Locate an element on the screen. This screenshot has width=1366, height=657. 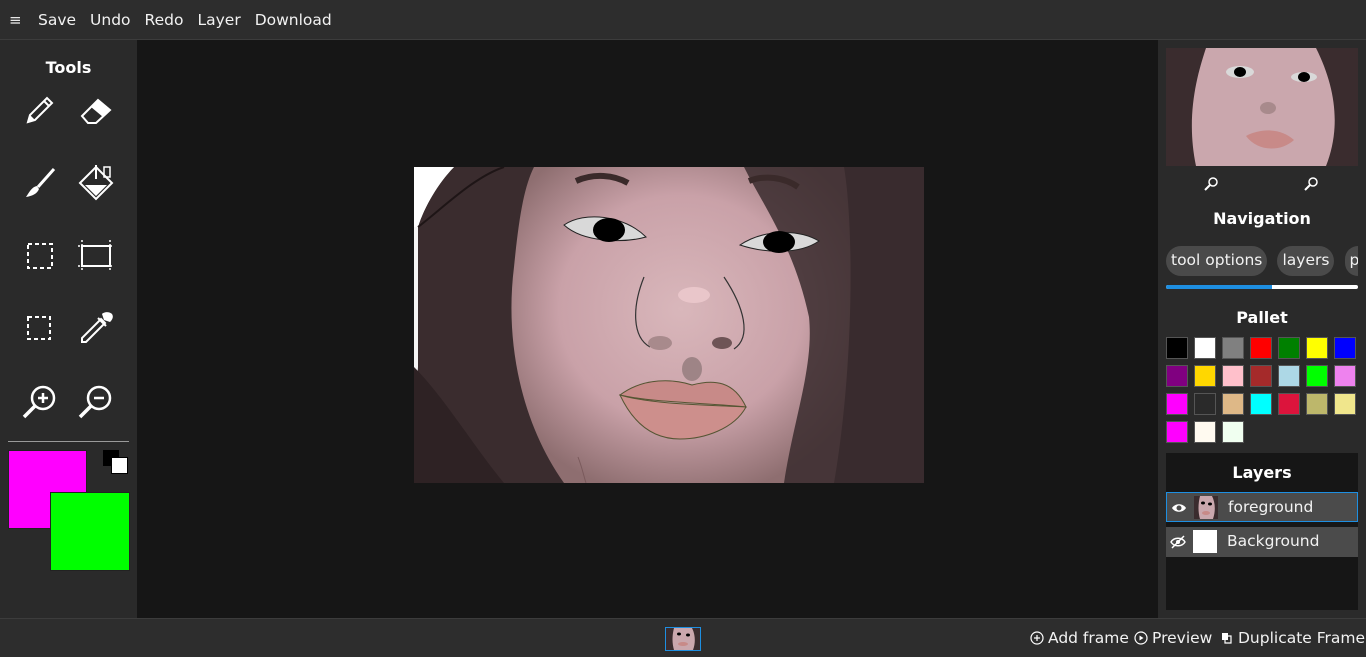
nav-zoom-out-icon is located at coordinates (1311, 184).